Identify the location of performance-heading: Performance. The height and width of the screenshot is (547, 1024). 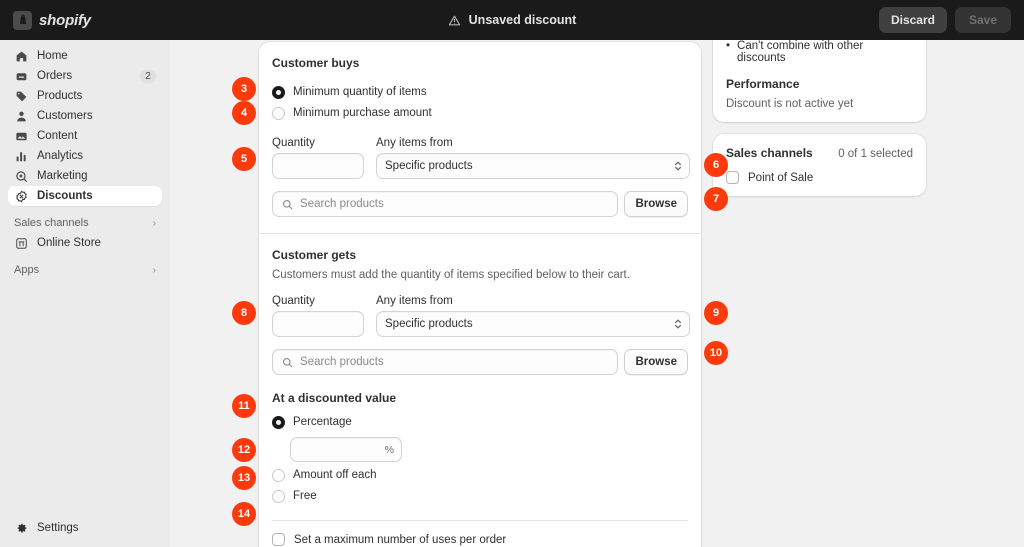
(763, 84).